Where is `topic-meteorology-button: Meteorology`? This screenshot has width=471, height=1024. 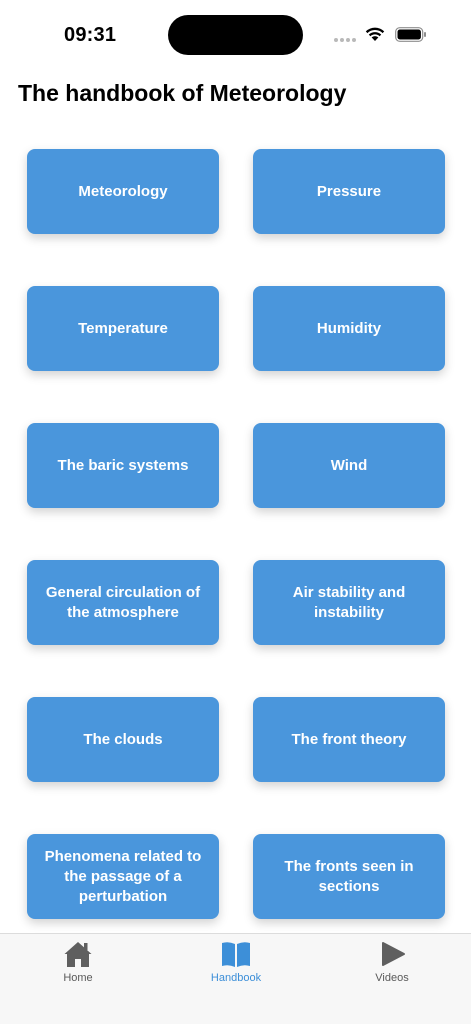 topic-meteorology-button: Meteorology is located at coordinates (123, 191).